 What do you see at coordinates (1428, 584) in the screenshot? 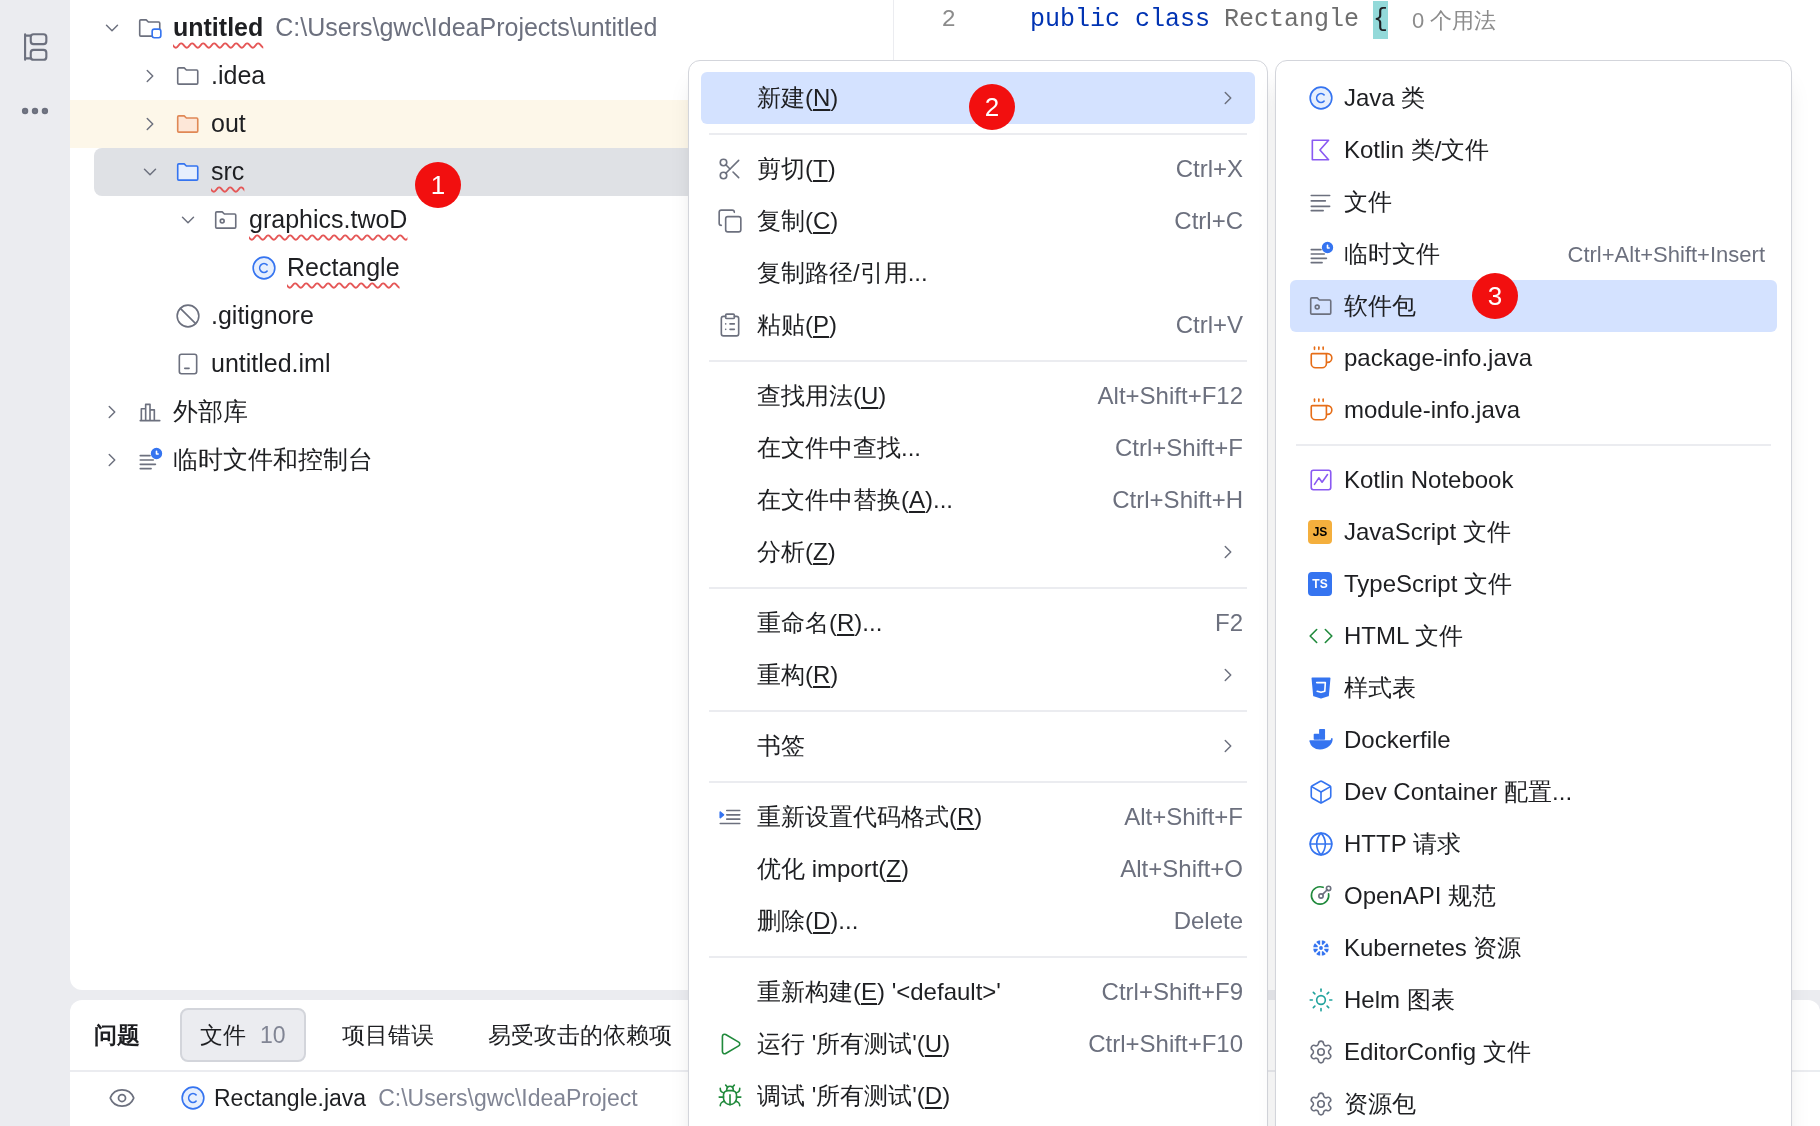
I see `menu-item-label: TypeScript 文件` at bounding box center [1428, 584].